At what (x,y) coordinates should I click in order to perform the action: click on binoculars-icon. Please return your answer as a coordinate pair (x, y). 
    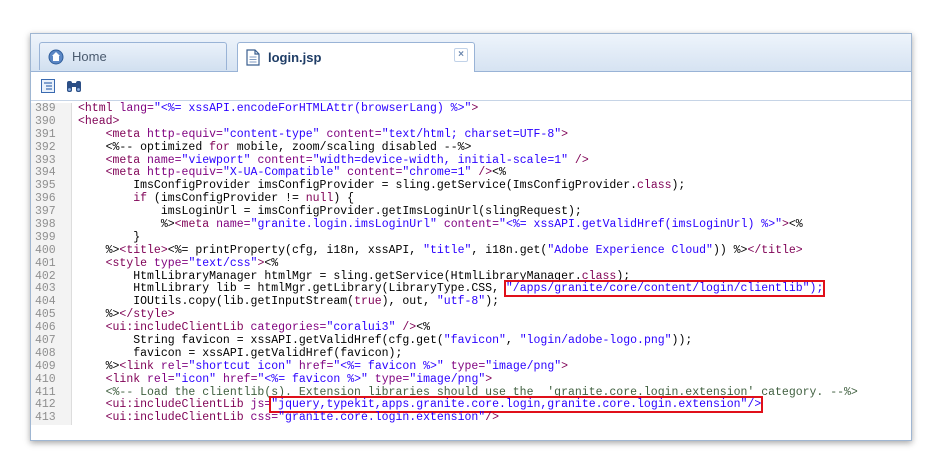
    Looking at the image, I should click on (74, 86).